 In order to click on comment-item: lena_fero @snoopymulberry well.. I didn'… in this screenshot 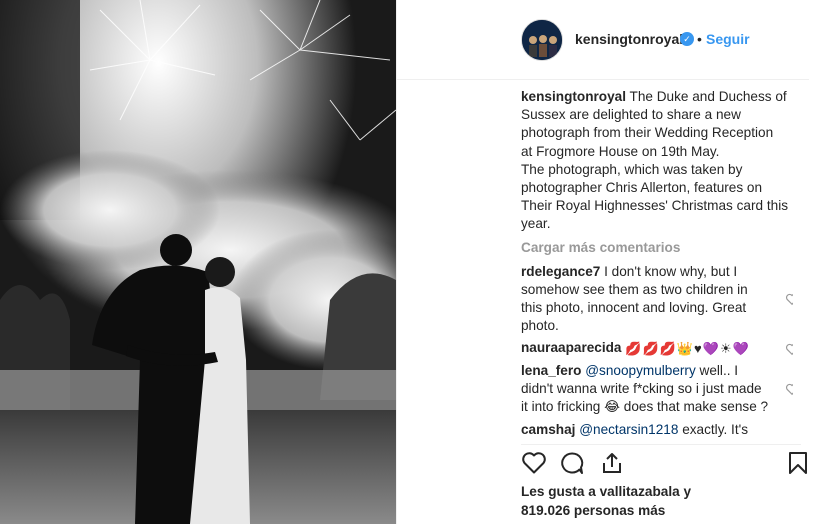, I will do `click(657, 389)`.